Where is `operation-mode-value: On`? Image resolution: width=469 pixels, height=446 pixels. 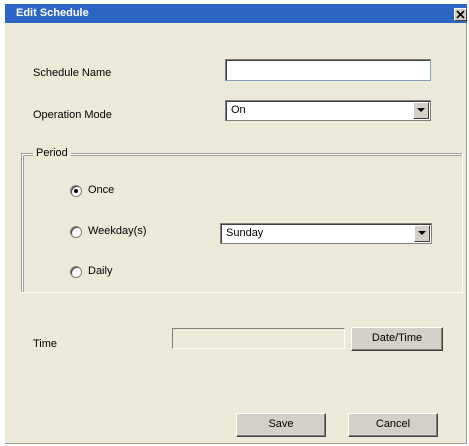 operation-mode-value: On is located at coordinates (238, 110).